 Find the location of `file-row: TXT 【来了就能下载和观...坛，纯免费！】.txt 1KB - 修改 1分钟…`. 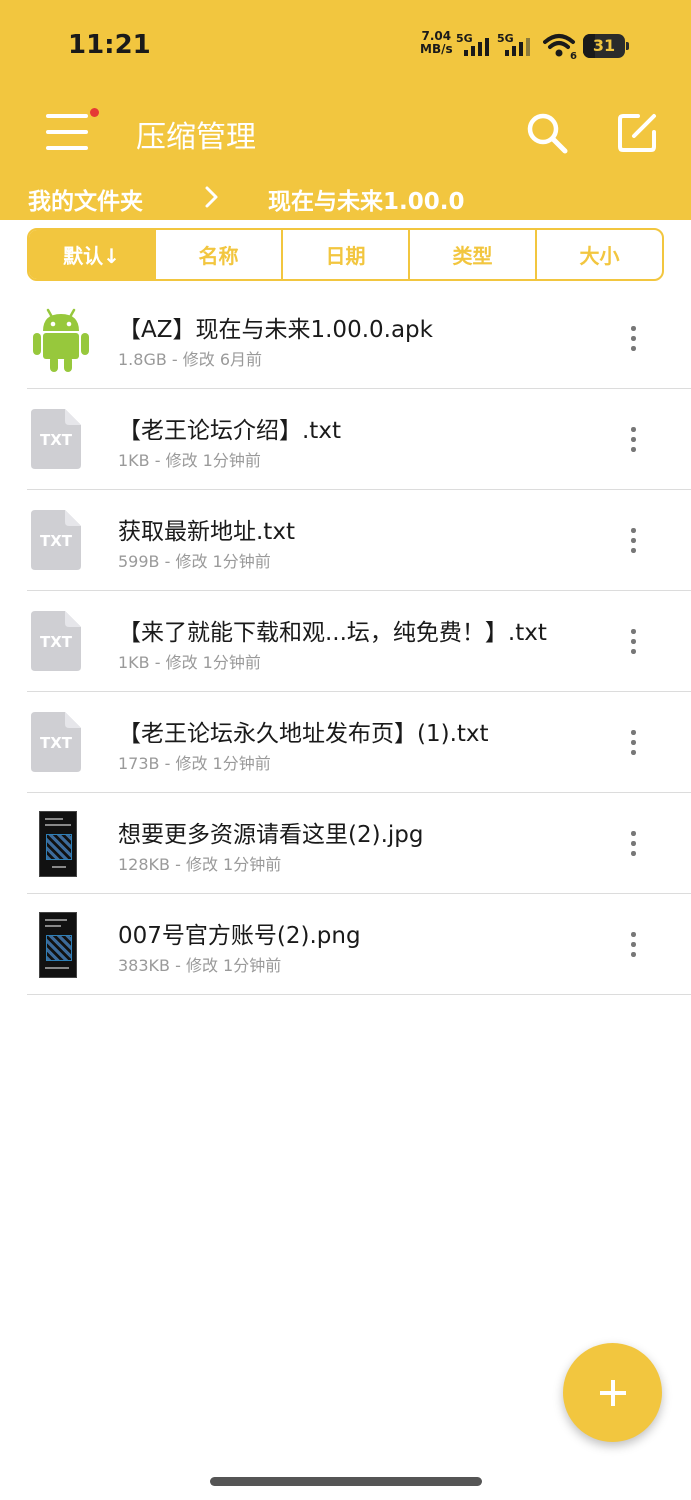

file-row: TXT 【来了就能下载和观...坛，纯免费！】.txt 1KB - 修改 1分钟… is located at coordinates (359, 641).